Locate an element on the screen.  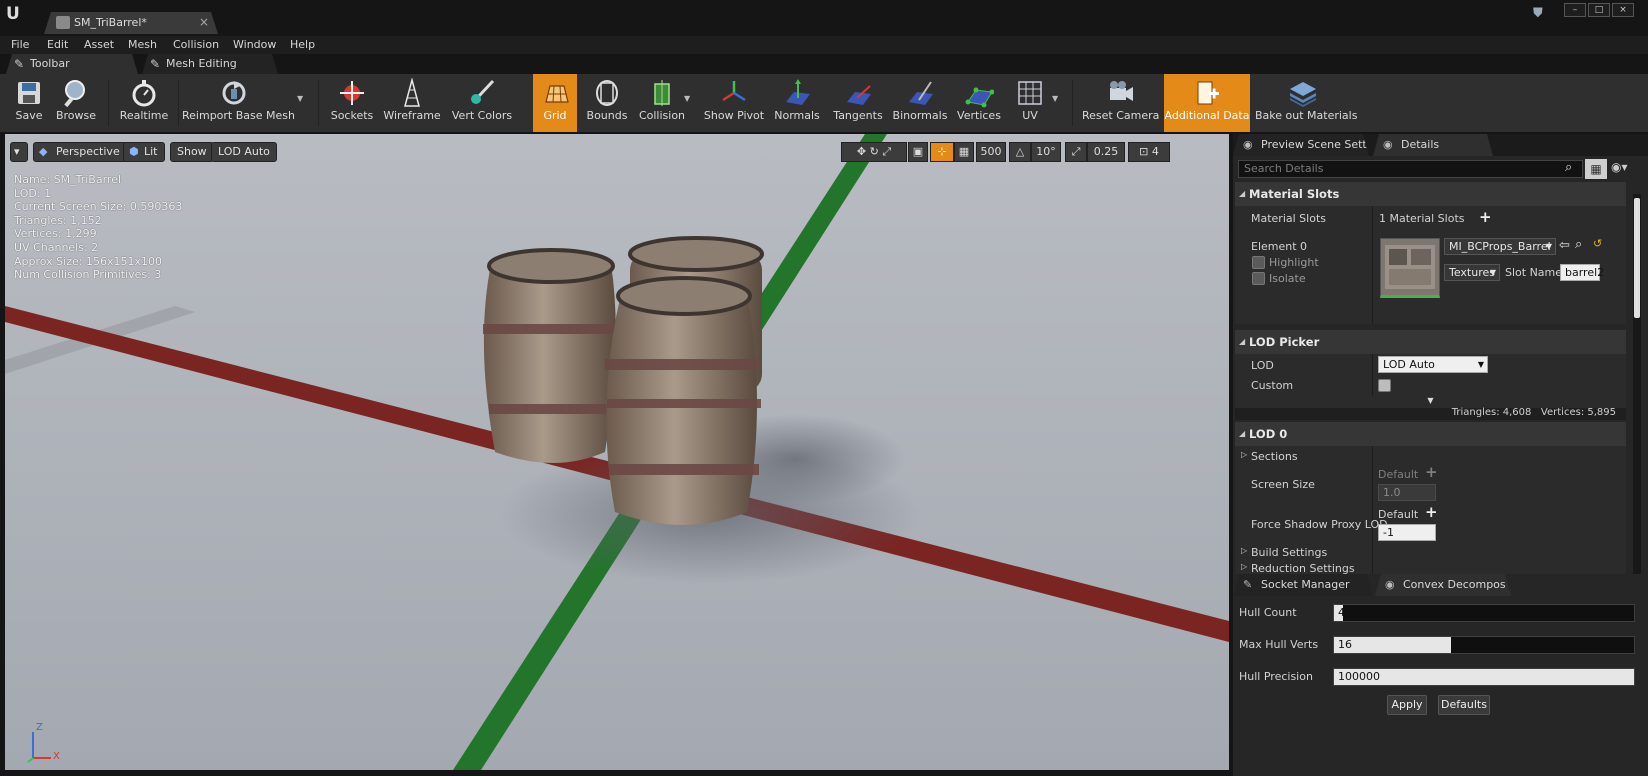
tab-toolbar: ✎ Toolbar is located at coordinates (72, 64).